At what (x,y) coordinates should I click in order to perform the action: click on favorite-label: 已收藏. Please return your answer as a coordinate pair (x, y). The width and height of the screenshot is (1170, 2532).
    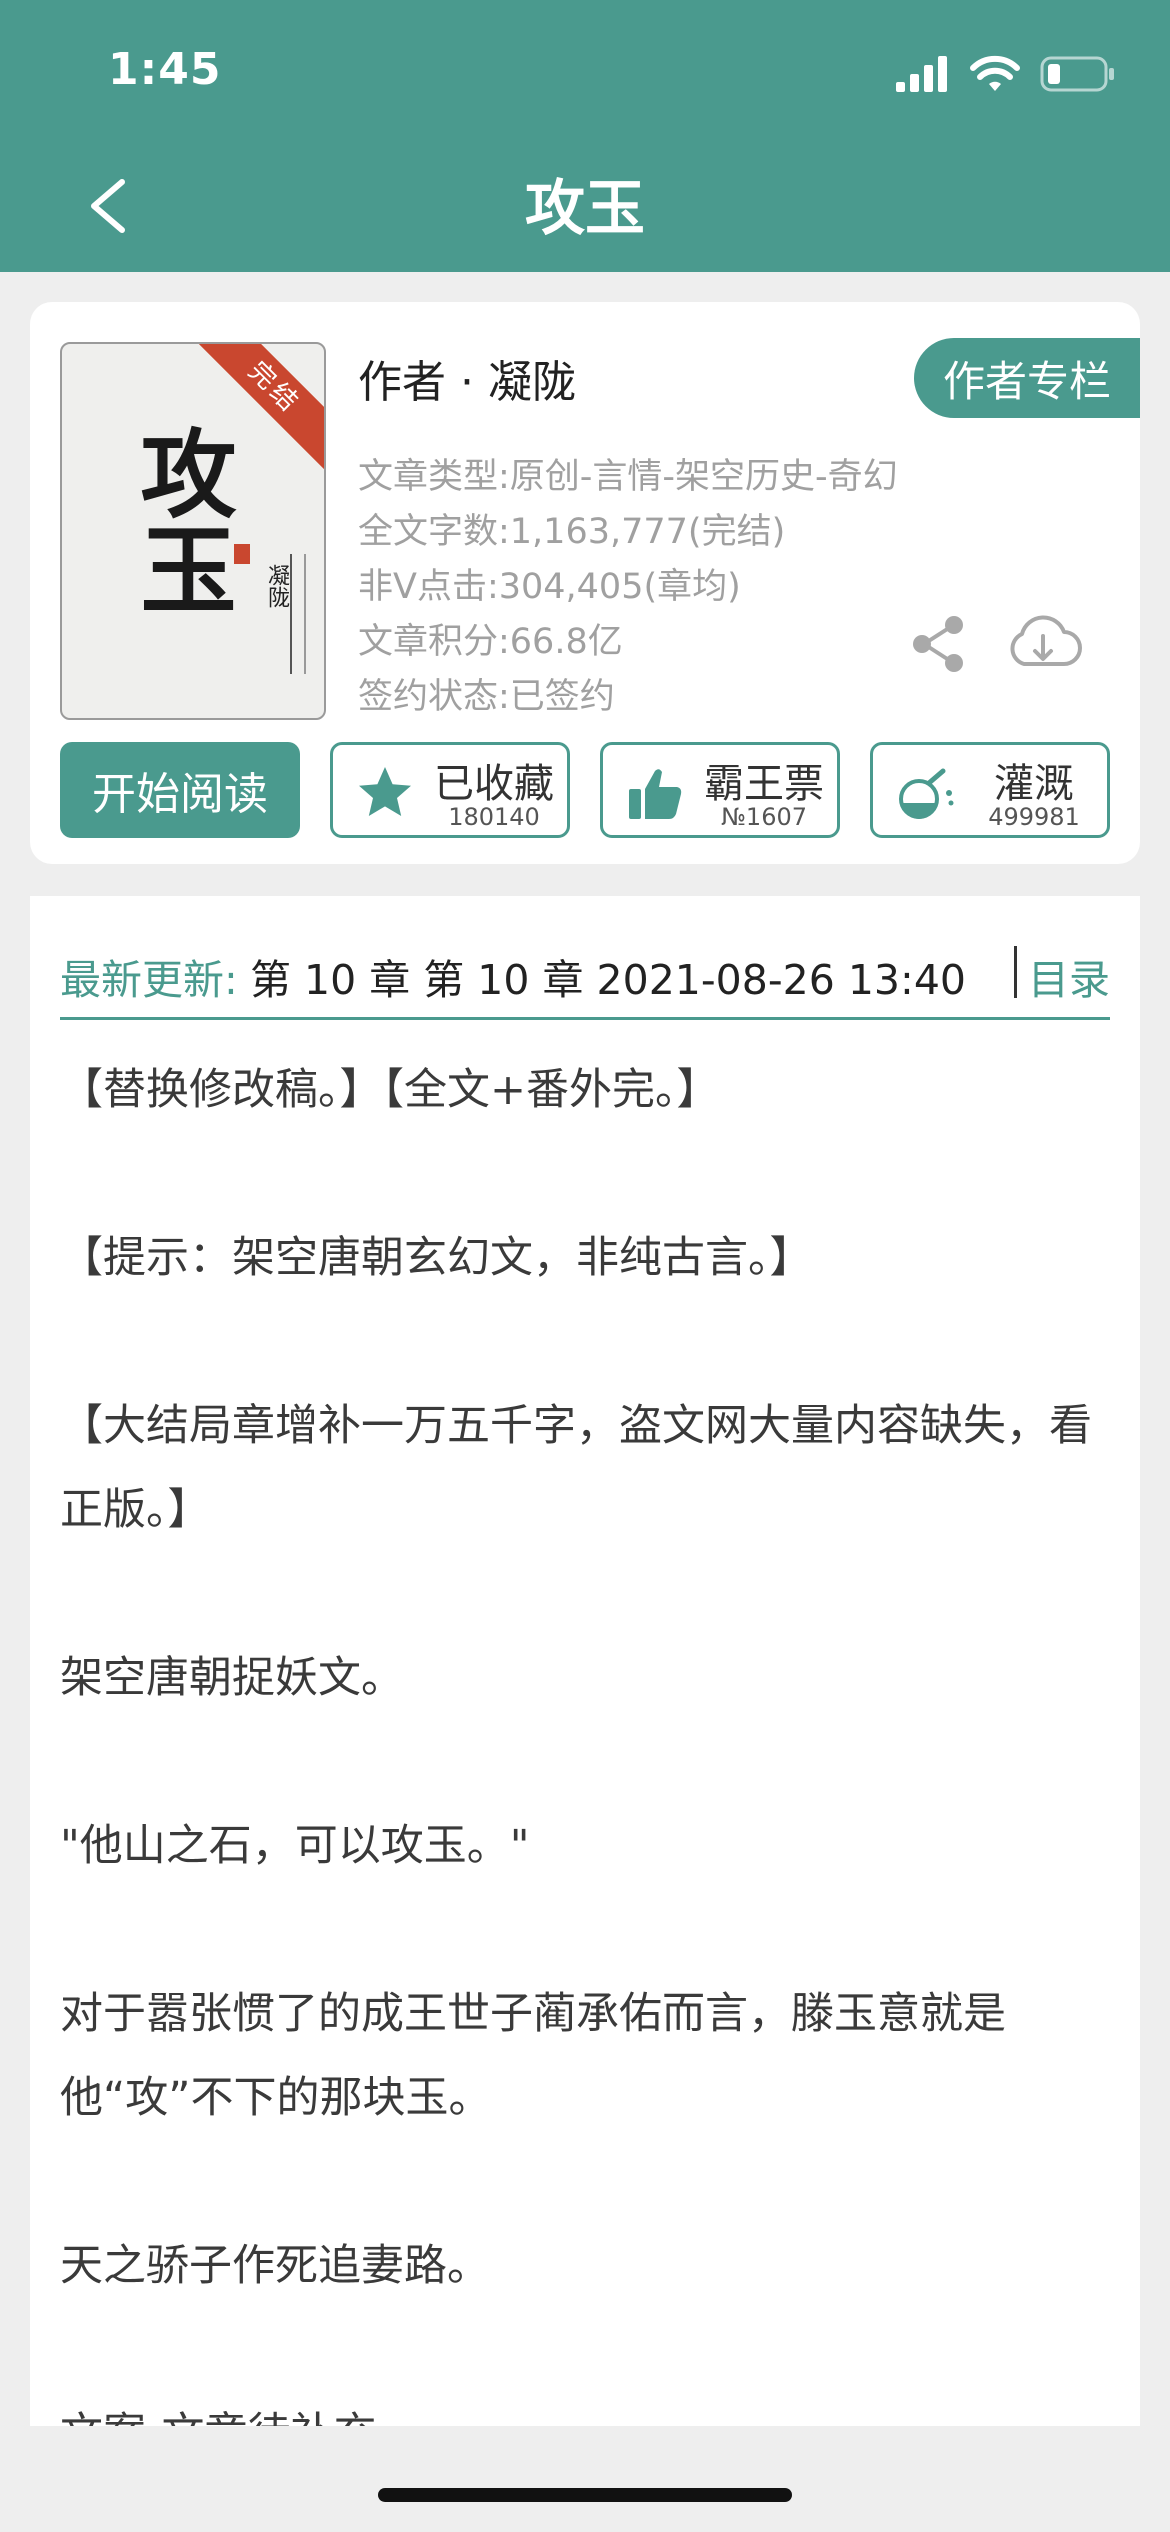
    Looking at the image, I should click on (494, 784).